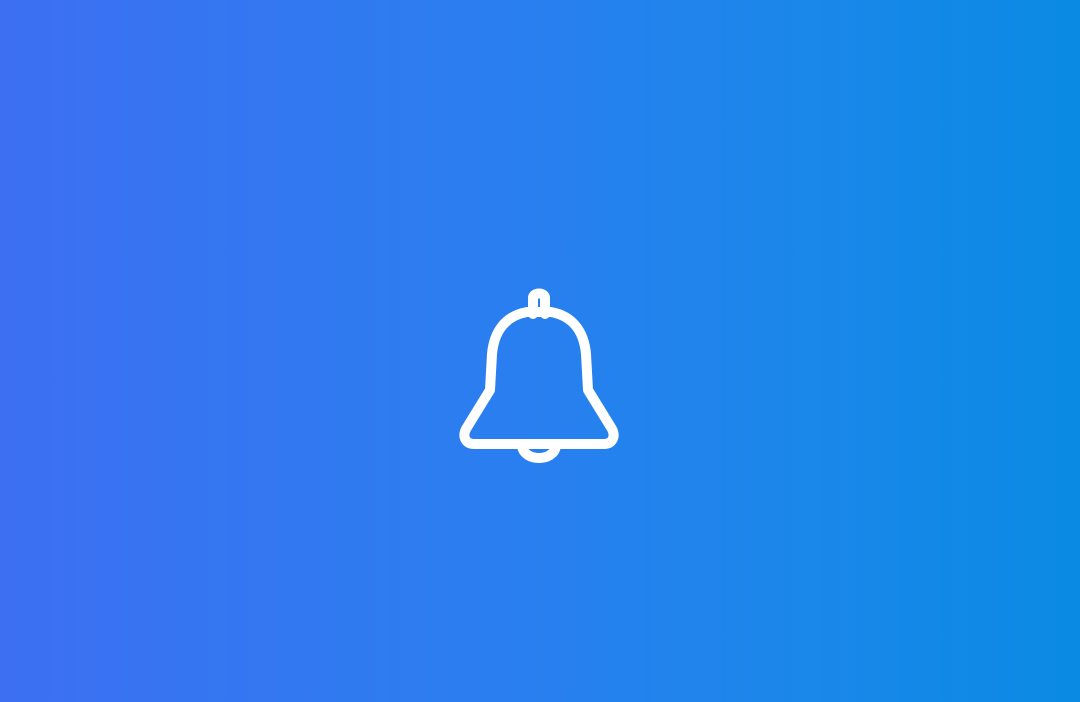 The height and width of the screenshot is (702, 1080). I want to click on notification-bell-button, so click(539, 378).